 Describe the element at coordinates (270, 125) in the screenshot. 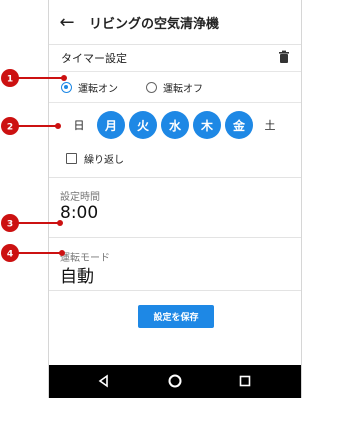

I see `day-saturday: 土` at that location.